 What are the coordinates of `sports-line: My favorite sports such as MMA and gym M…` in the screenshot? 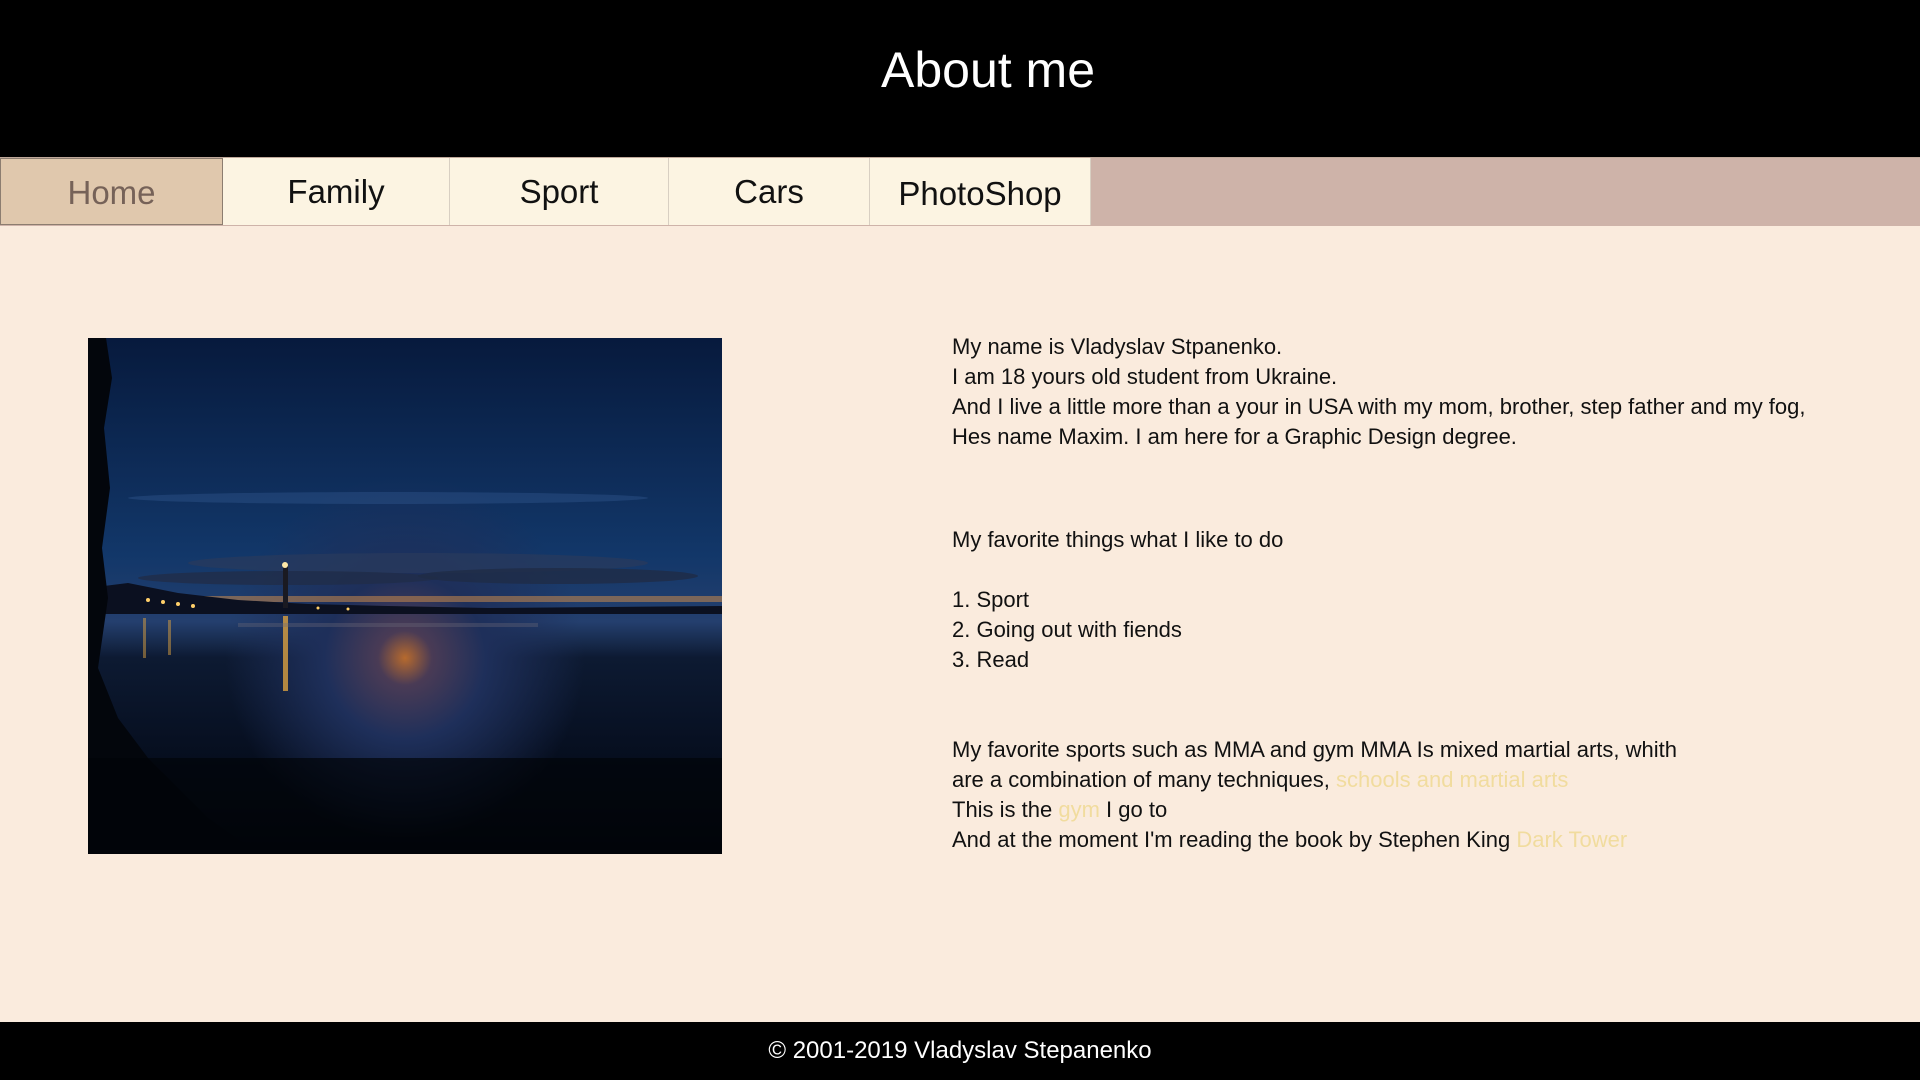 It's located at (1314, 749).